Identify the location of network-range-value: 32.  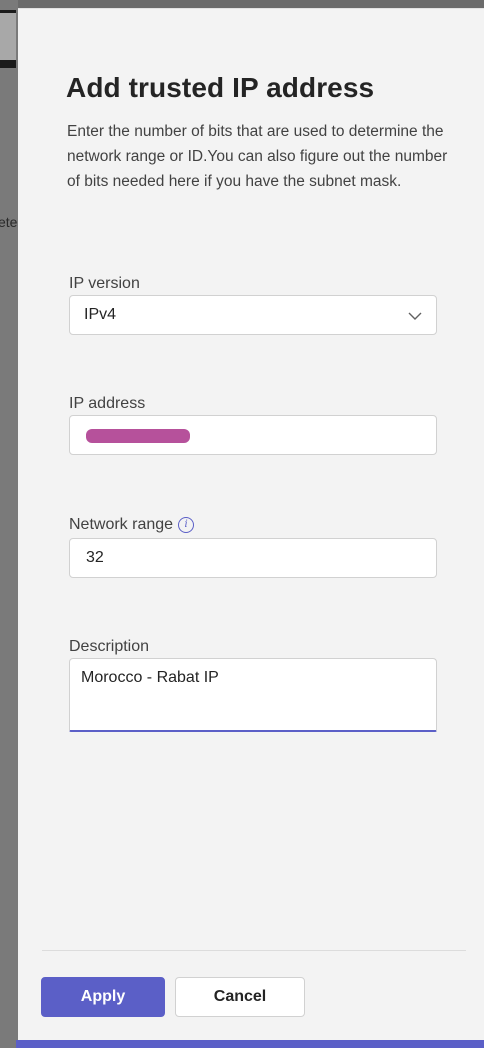
(95, 557).